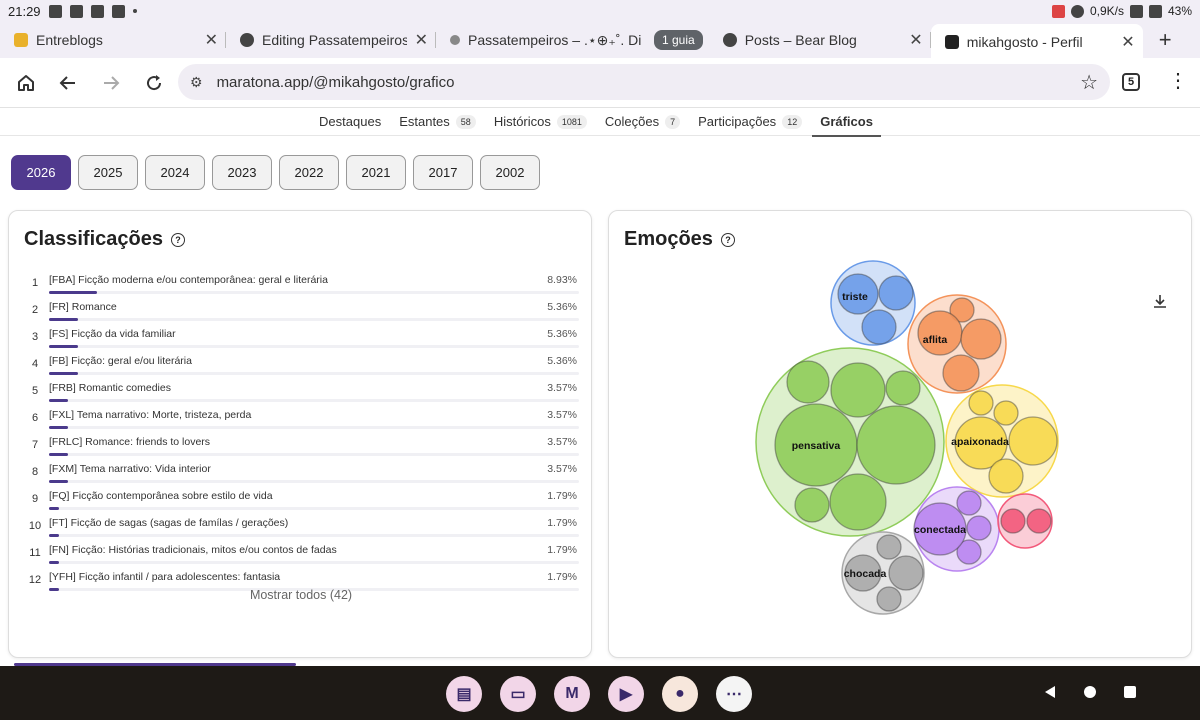  What do you see at coordinates (680, 694) in the screenshot?
I see `strawberry-app-icon: ●` at bounding box center [680, 694].